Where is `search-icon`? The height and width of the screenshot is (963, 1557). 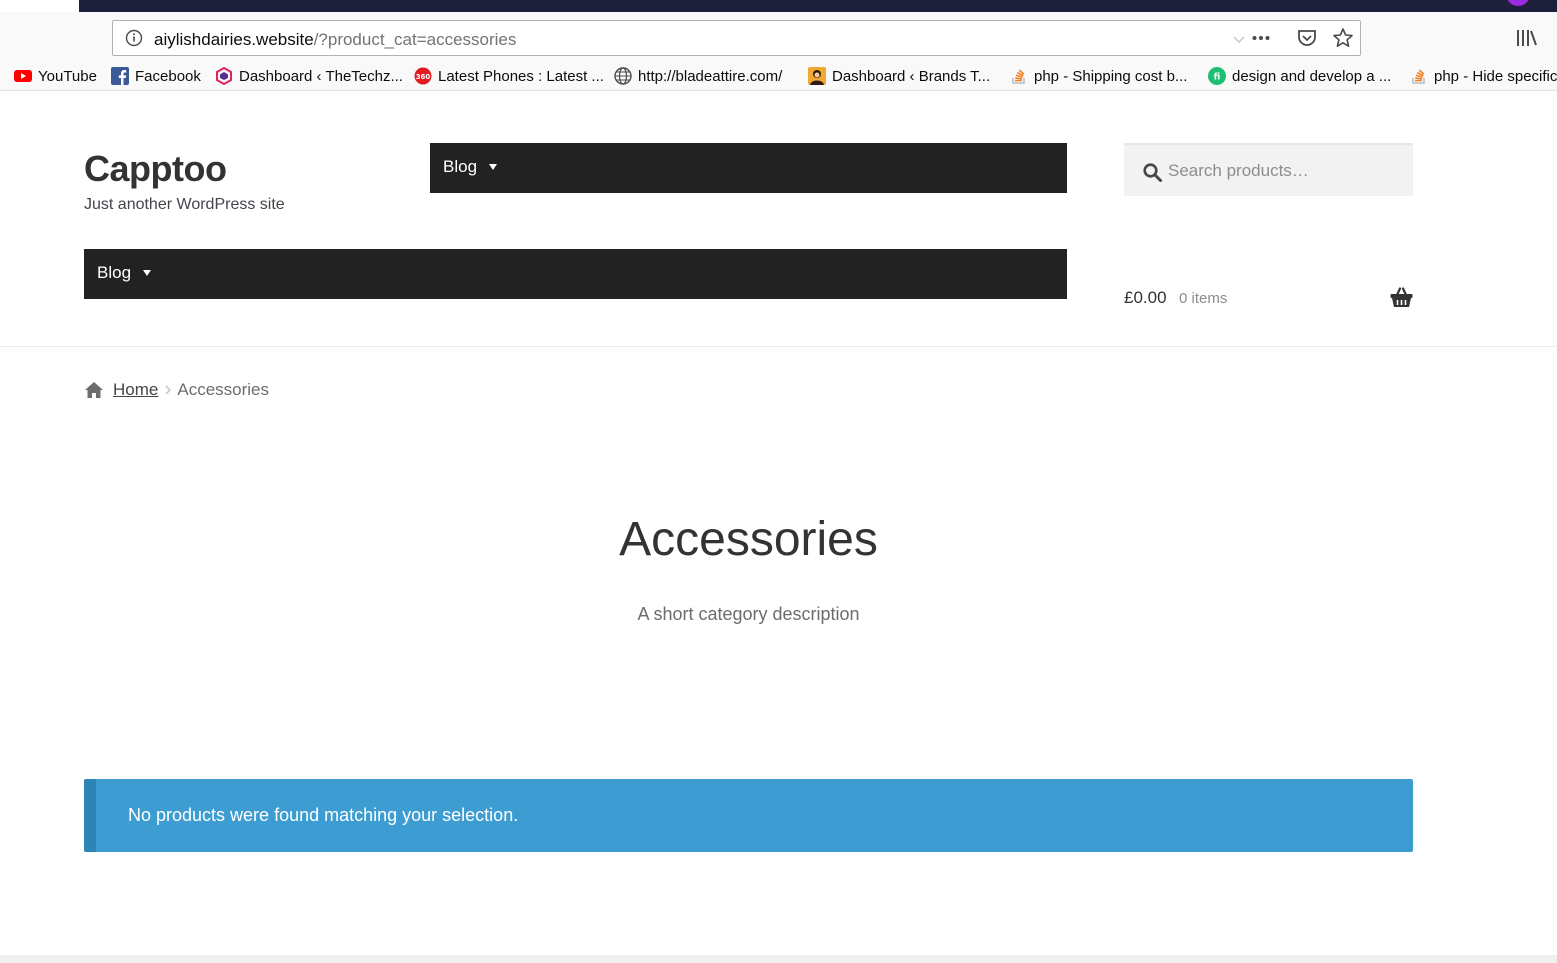
search-icon is located at coordinates (1152, 172).